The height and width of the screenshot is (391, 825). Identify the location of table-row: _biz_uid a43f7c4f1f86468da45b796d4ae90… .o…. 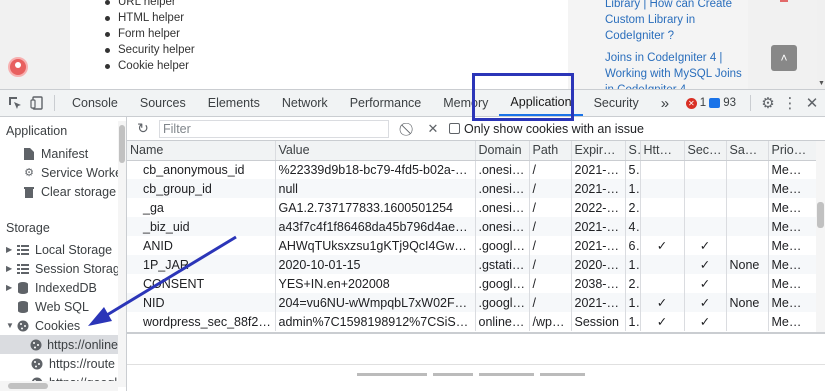
(472, 226).